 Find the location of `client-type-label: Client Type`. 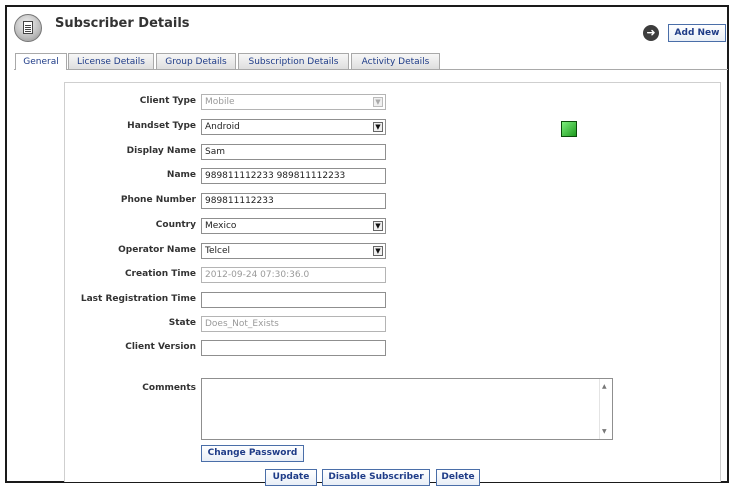

client-type-label: Client Type is located at coordinates (167, 101).